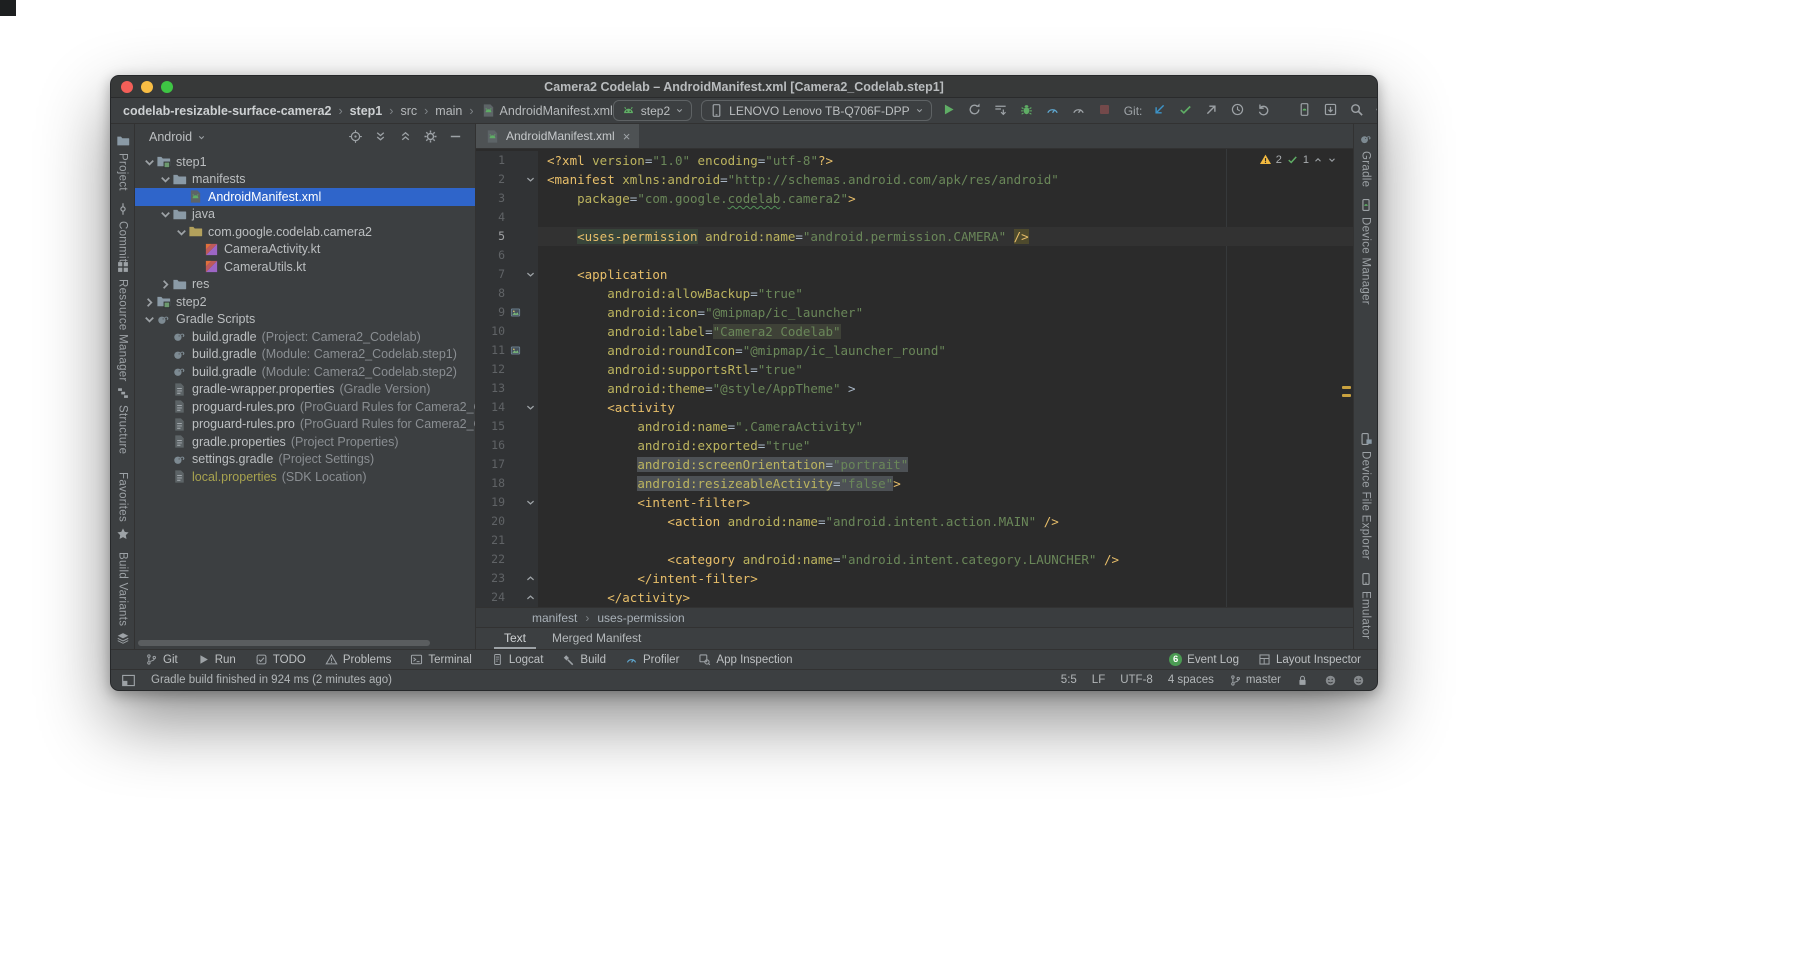 Image resolution: width=1805 pixels, height=957 pixels. I want to click on code-line-7: 7 <application, so click(914, 274).